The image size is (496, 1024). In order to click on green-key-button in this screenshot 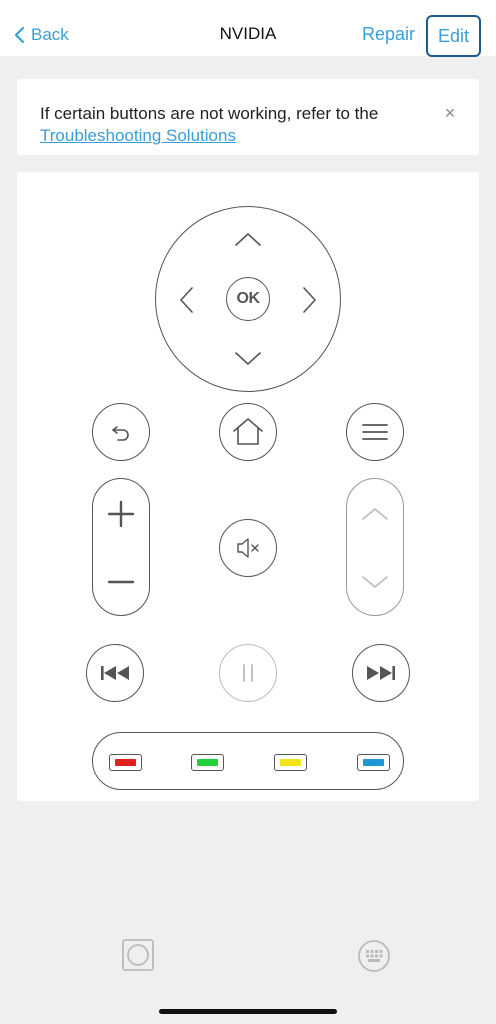, I will do `click(207, 762)`.